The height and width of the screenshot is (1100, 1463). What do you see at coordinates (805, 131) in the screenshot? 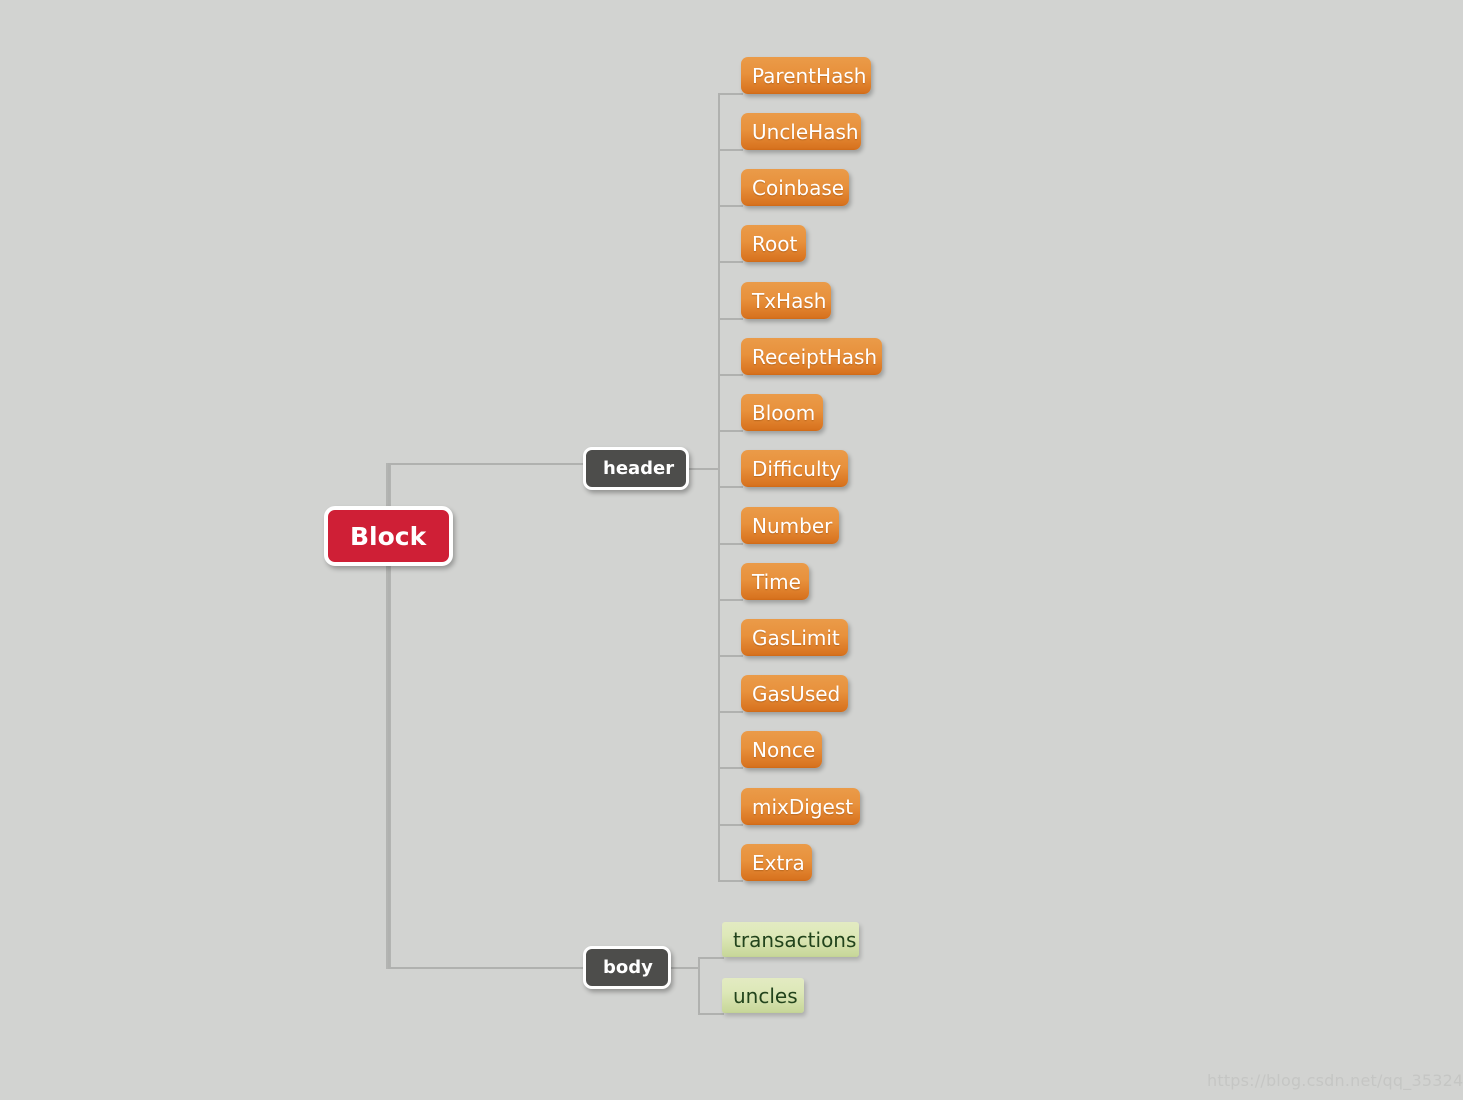
I see `node-unclehash-label: UncleHash` at bounding box center [805, 131].